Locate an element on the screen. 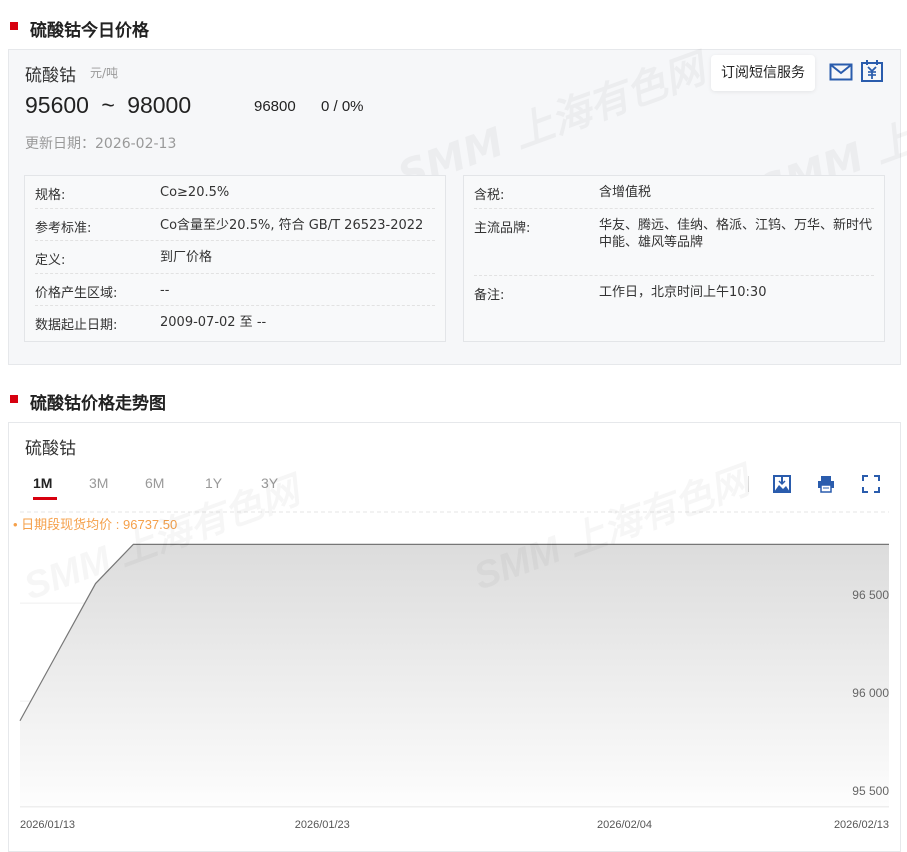  y-tick-label: 96 000 is located at coordinates (870, 693).